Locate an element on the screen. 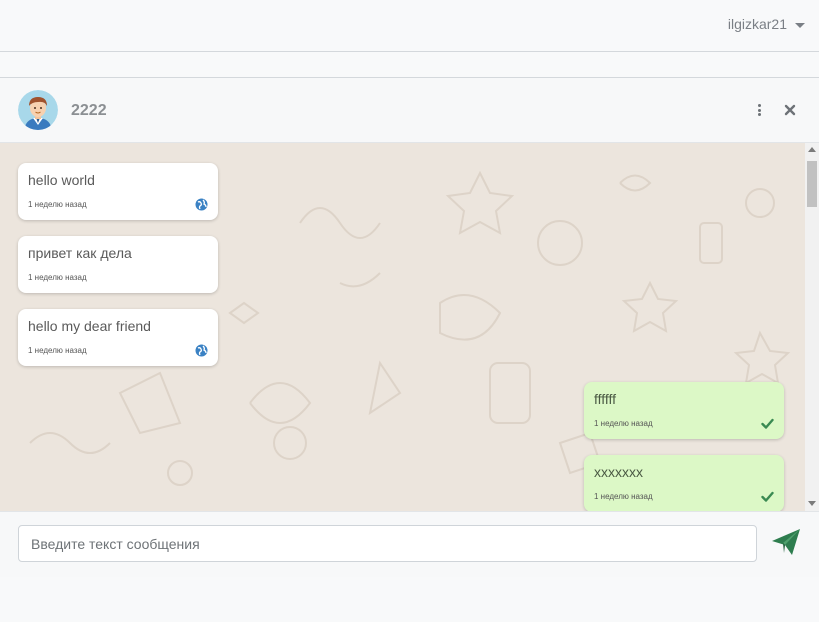 The image size is (819, 622). message-composer is located at coordinates (409, 544).